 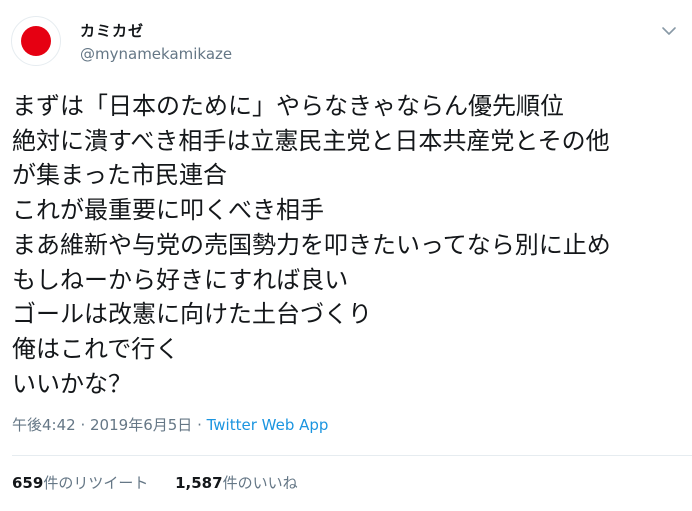 I want to click on chevron-down-icon, so click(x=669, y=31).